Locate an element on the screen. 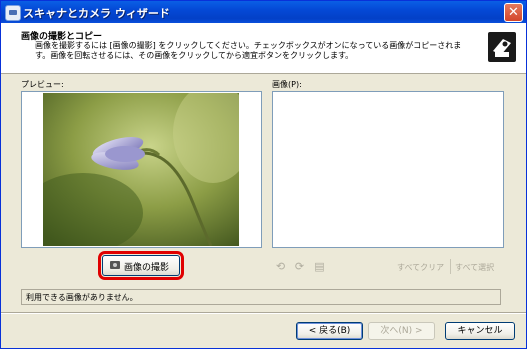  footer-divider is located at coordinates (263, 313).